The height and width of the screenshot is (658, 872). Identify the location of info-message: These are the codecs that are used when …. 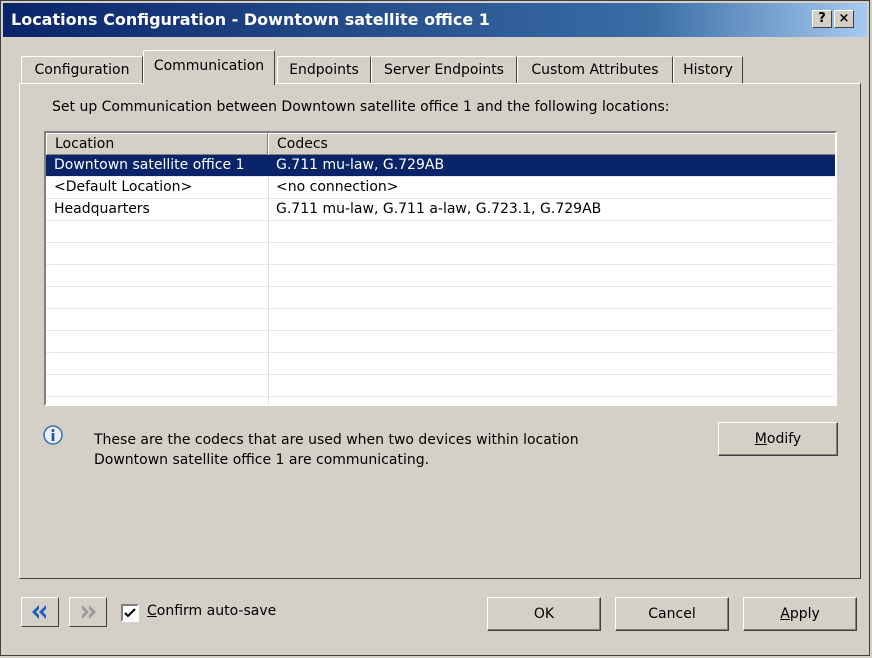
(336, 450).